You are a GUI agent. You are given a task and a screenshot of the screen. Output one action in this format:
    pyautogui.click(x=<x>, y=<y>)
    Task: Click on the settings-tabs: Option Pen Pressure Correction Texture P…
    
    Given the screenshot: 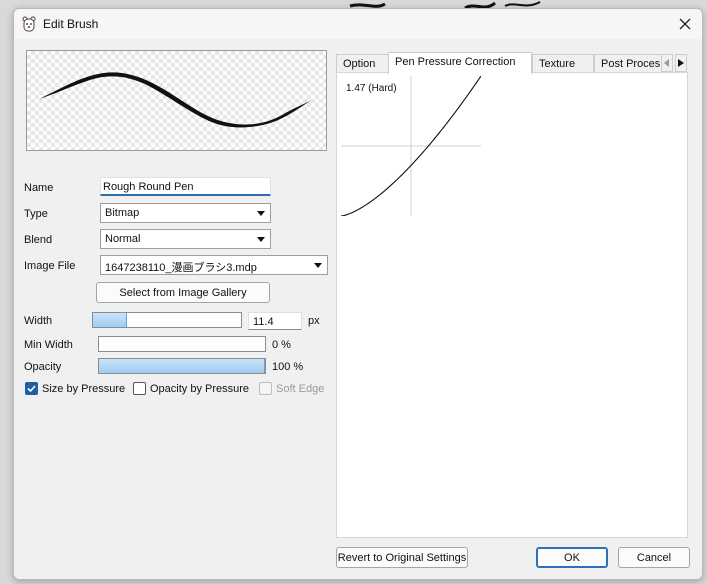 What is the action you would take?
    pyautogui.click(x=515, y=63)
    